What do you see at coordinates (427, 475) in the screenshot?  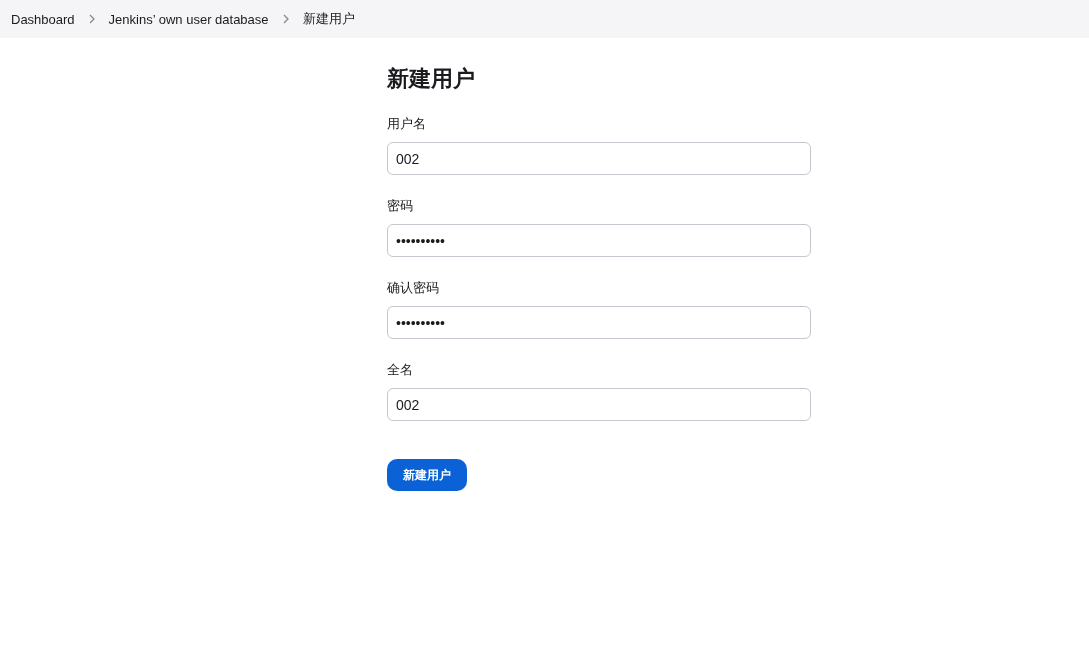 I see `create-user-button: 新建用户` at bounding box center [427, 475].